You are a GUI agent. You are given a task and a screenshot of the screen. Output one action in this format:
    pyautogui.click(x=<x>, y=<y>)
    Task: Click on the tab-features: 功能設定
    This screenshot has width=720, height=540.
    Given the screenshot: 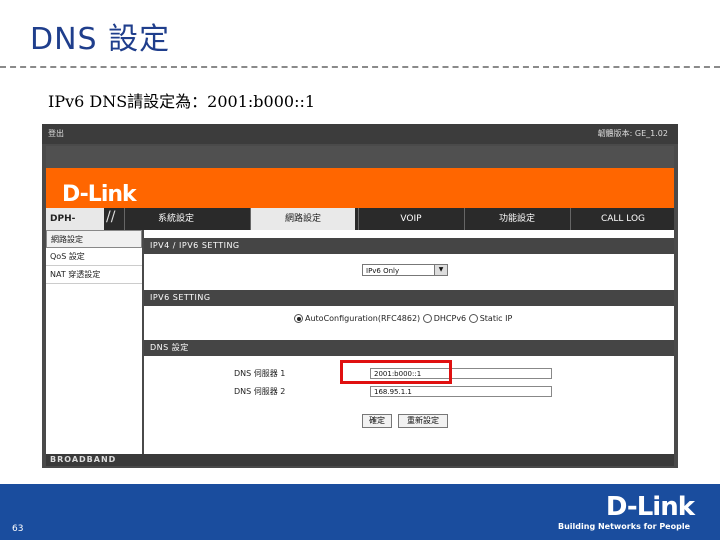 What is the action you would take?
    pyautogui.click(x=516, y=219)
    